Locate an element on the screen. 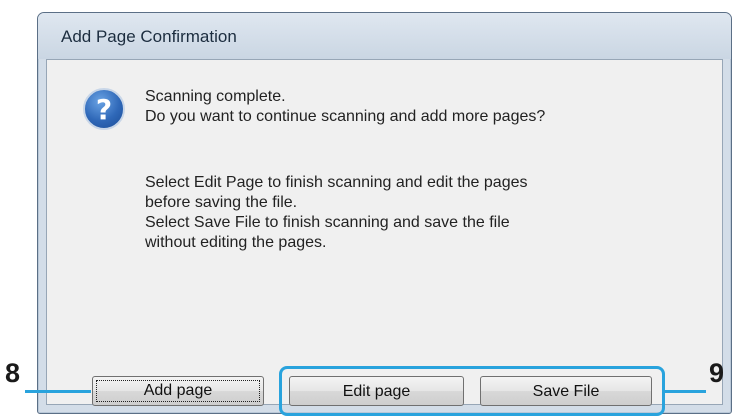 The width and height of the screenshot is (734, 417). dialog-title: Add Page Confirmation is located at coordinates (149, 36).